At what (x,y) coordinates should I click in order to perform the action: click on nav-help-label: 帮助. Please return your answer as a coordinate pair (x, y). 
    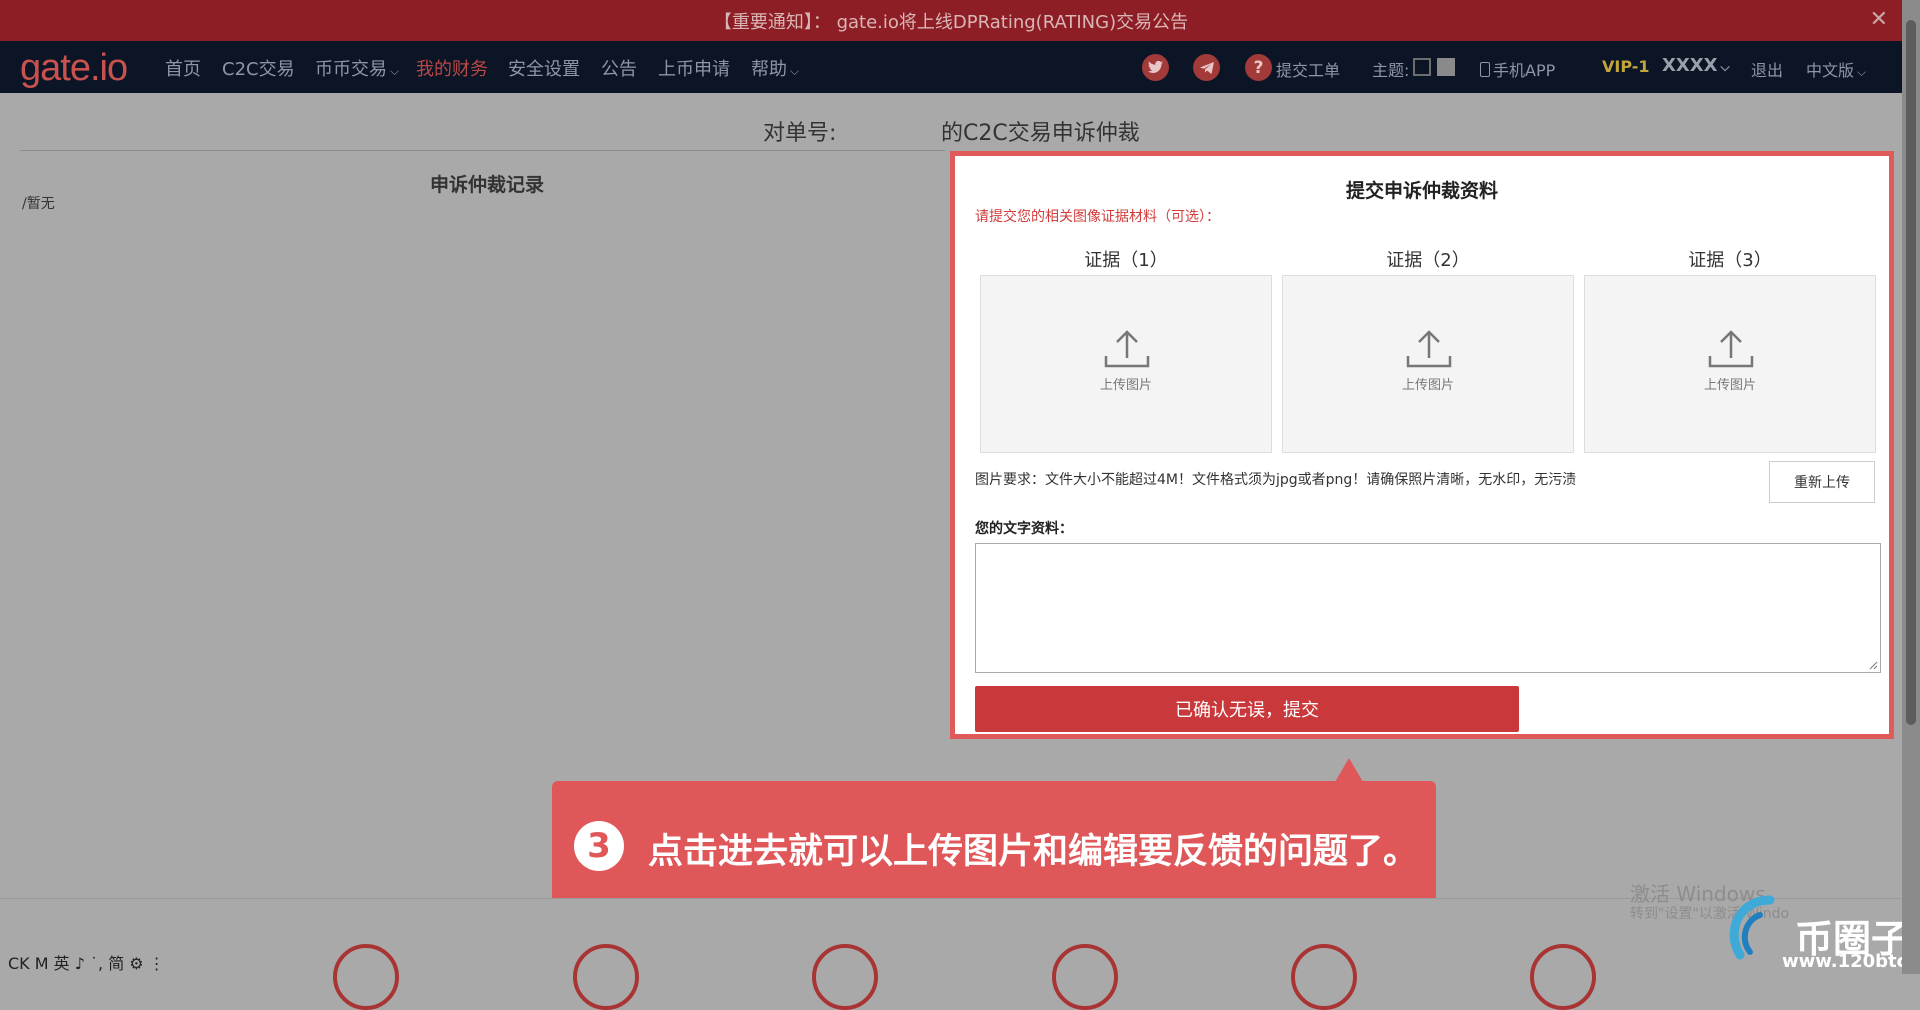
    Looking at the image, I should click on (769, 69).